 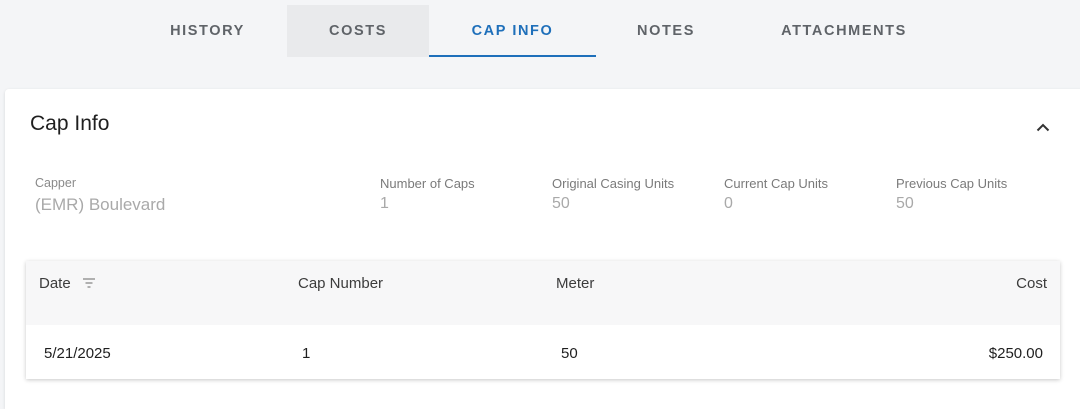 What do you see at coordinates (55, 283) in the screenshot?
I see `column-header-date: Date` at bounding box center [55, 283].